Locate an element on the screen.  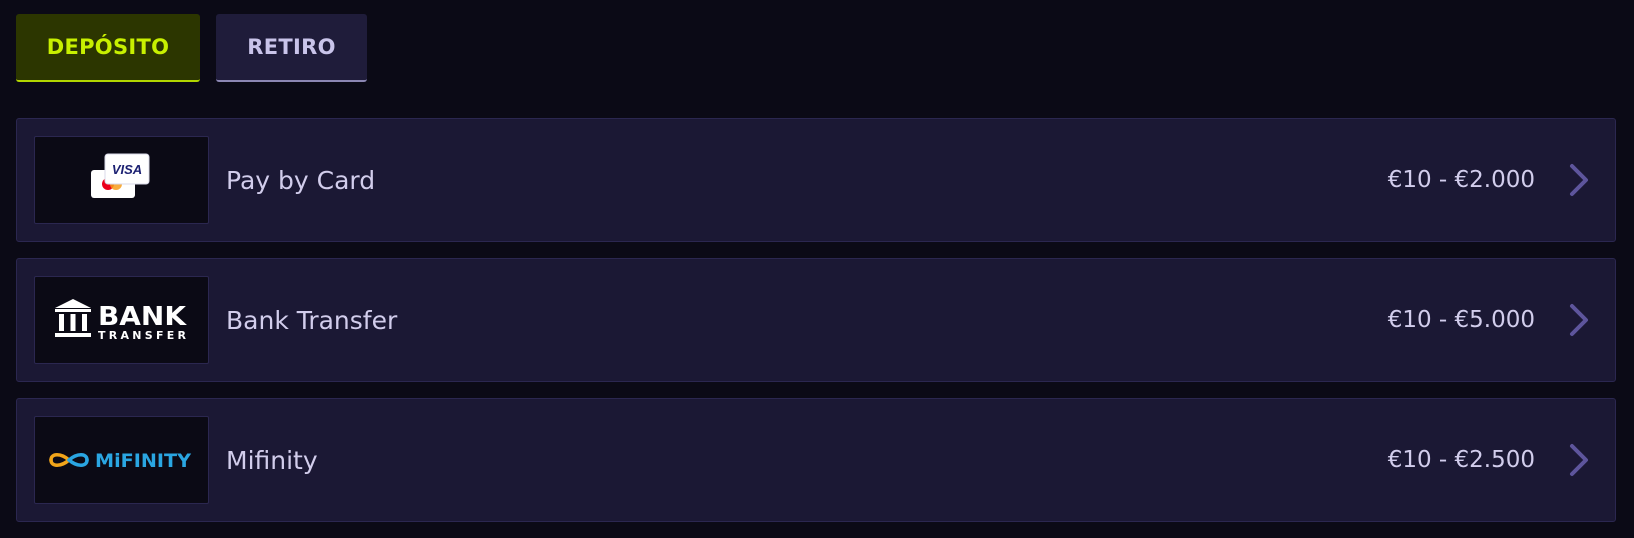
mifinity-logo-box: MiFINITY is located at coordinates (121, 460).